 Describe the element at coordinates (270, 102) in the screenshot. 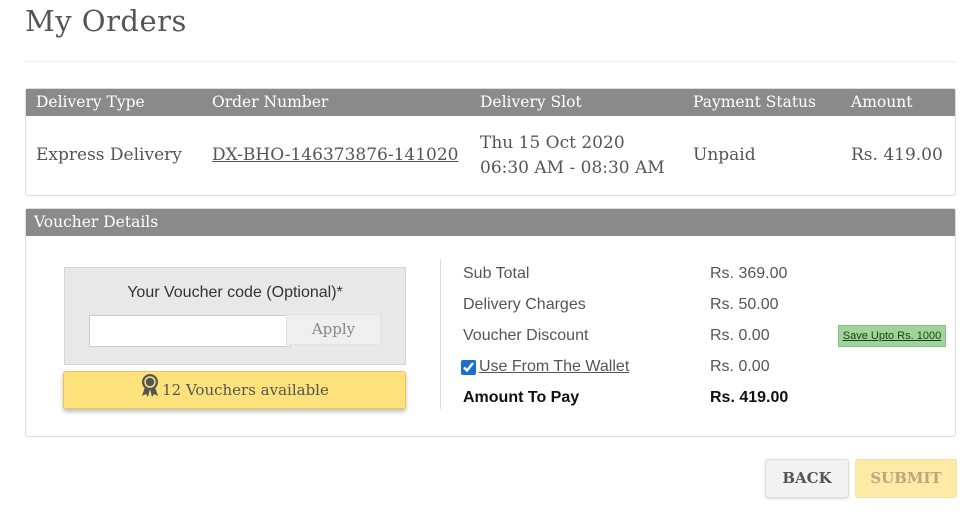

I see `header-order-number: Order Number` at that location.